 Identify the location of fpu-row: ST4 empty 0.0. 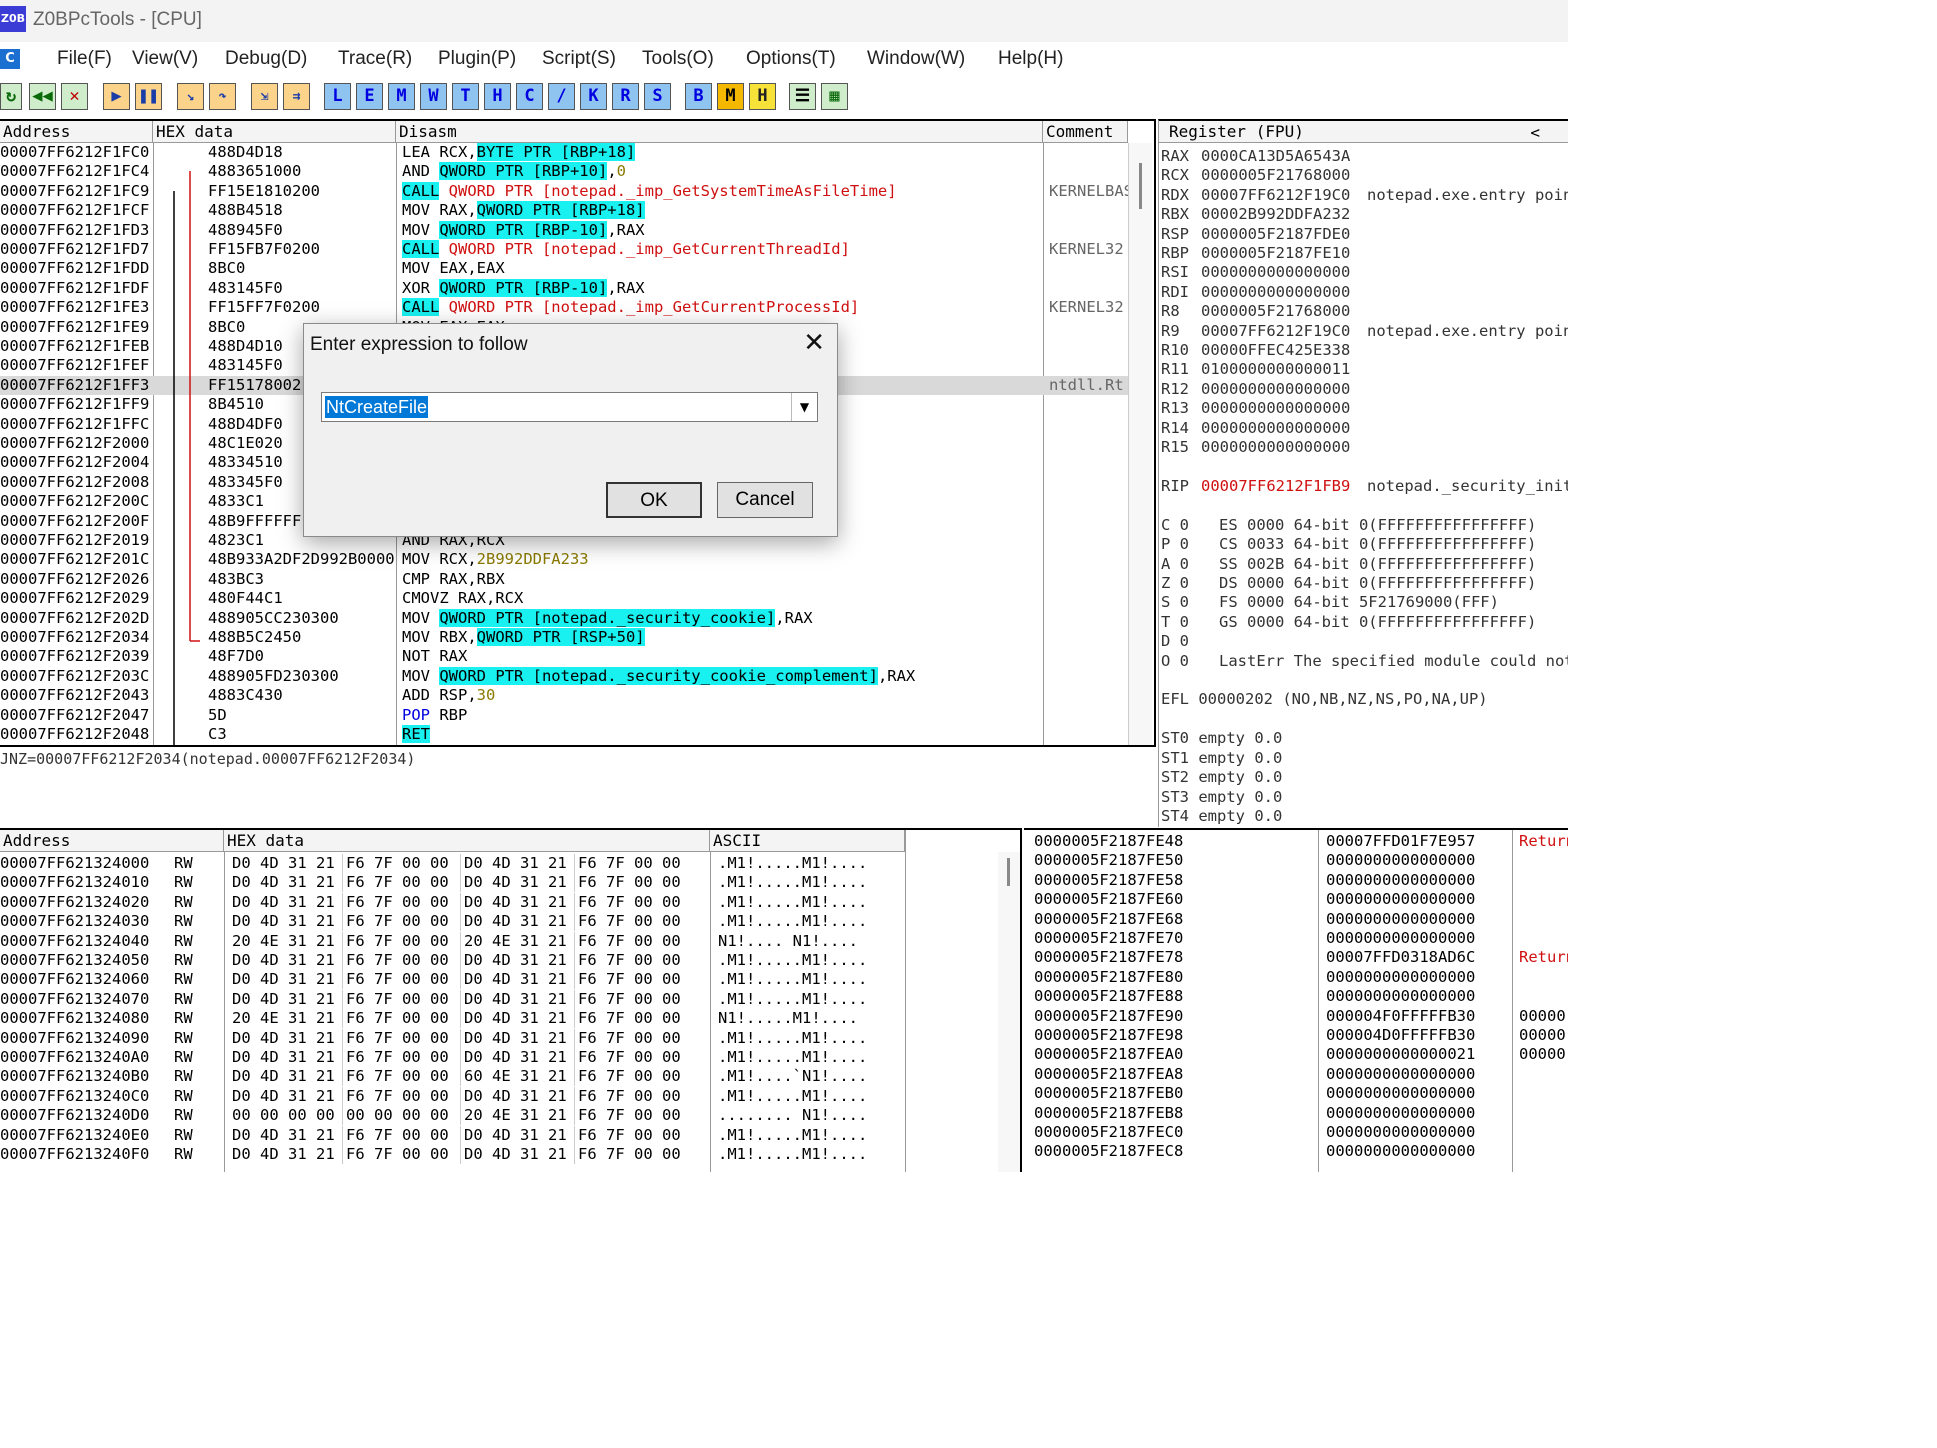
(1364, 816).